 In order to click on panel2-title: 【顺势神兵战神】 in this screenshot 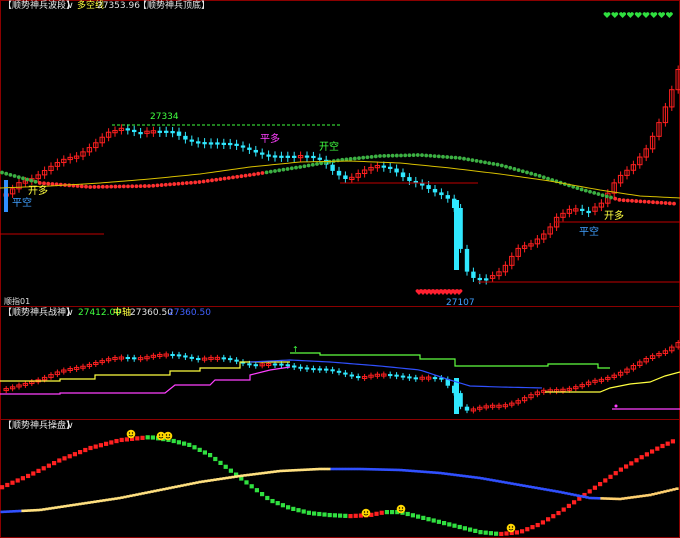, I will do `click(39, 313)`.